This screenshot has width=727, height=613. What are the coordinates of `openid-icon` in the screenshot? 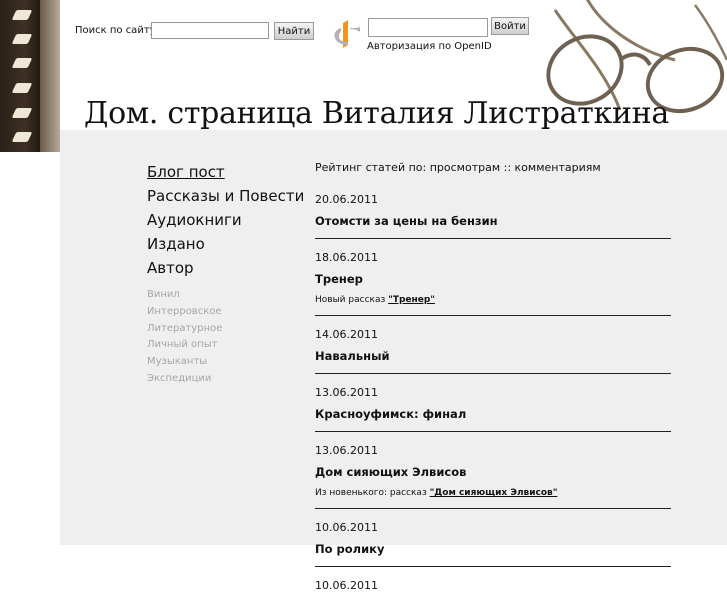 It's located at (346, 33).